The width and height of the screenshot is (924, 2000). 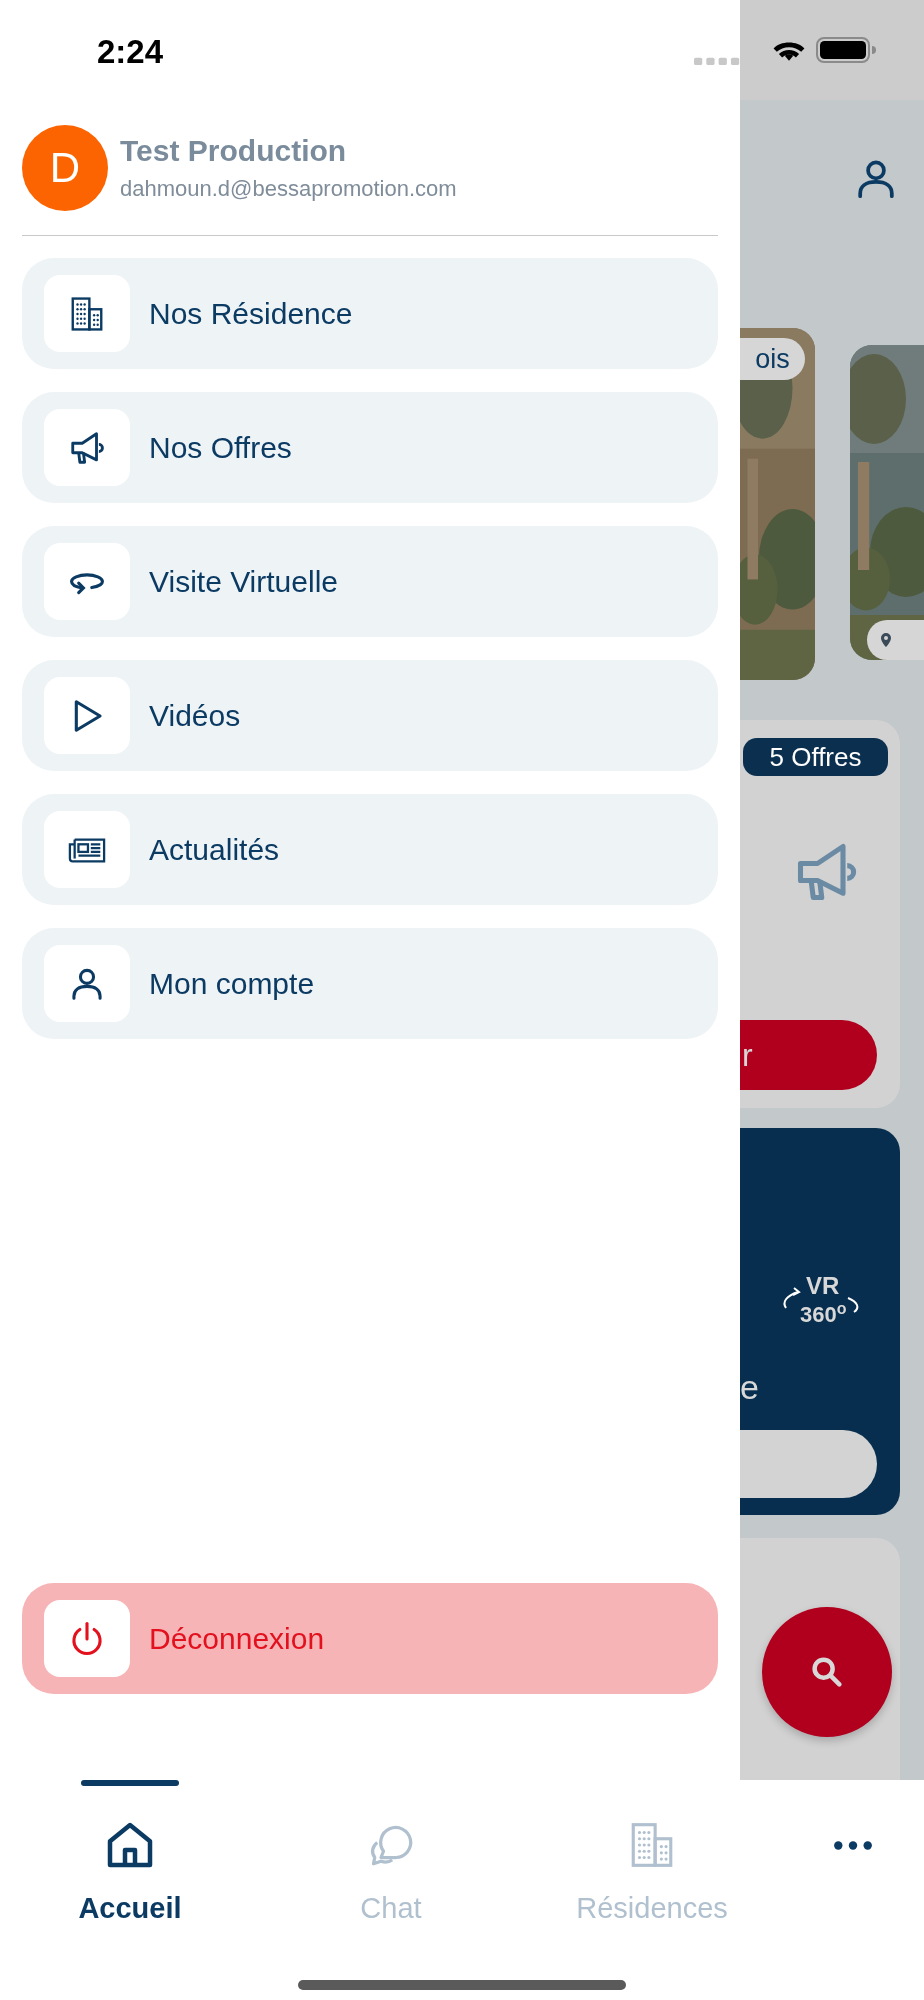 What do you see at coordinates (237, 1638) in the screenshot?
I see `logout-label: Déconnexion` at bounding box center [237, 1638].